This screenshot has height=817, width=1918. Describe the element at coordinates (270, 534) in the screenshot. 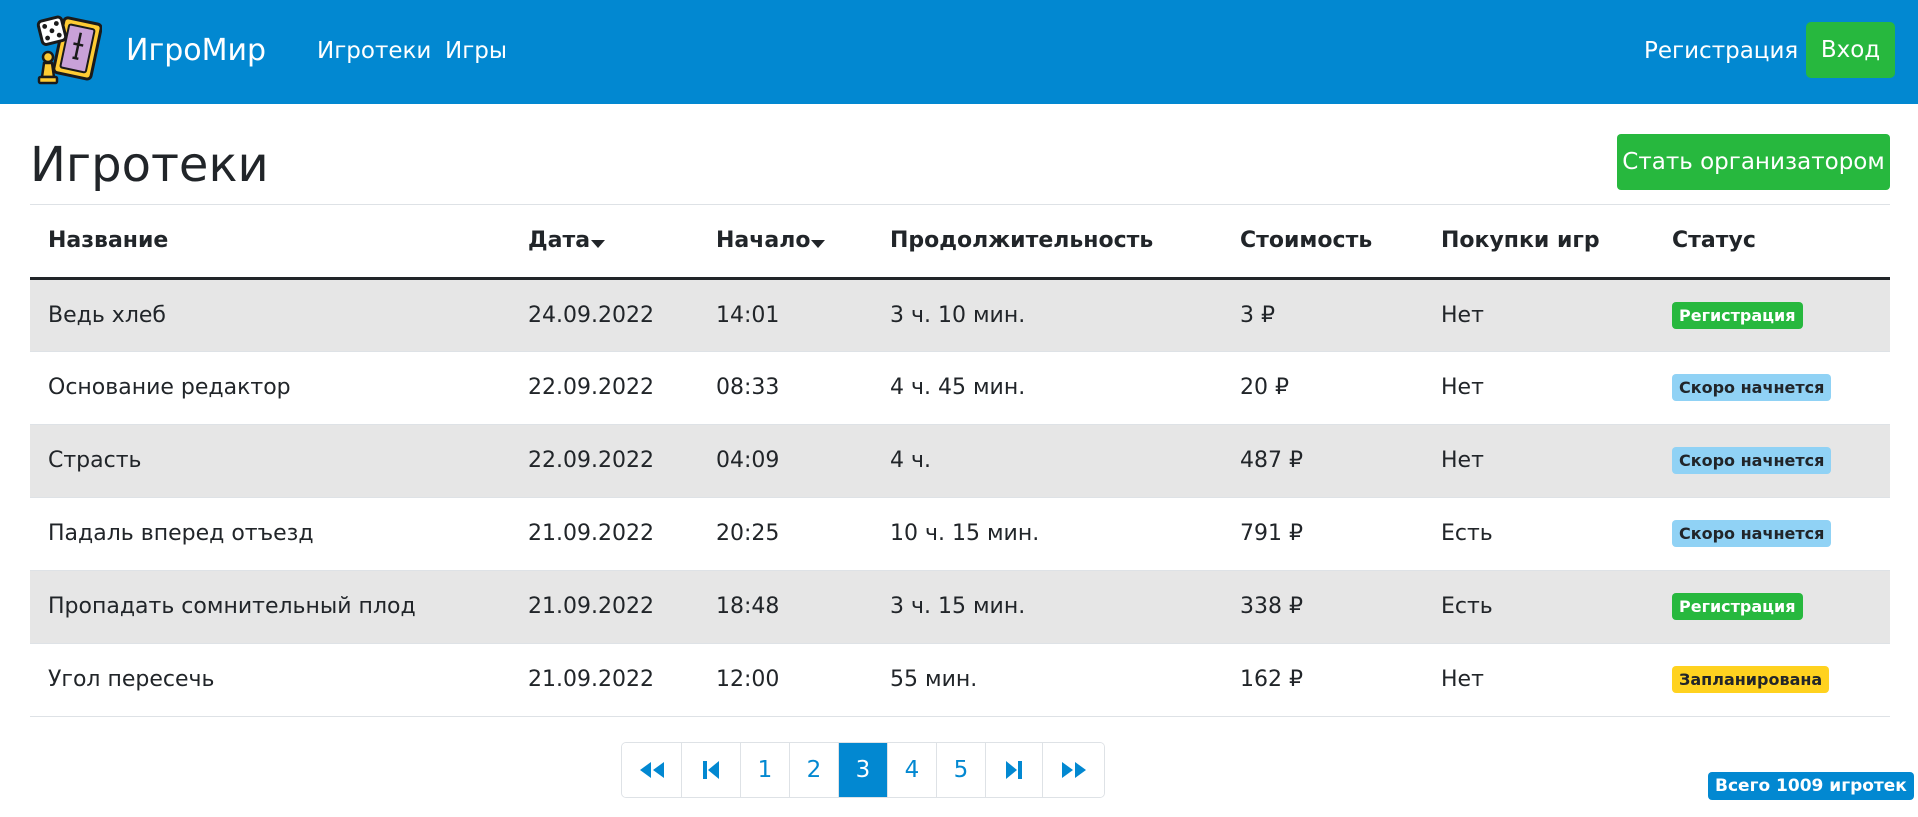

I see `cell-name: Падаль вперед отъезд` at that location.